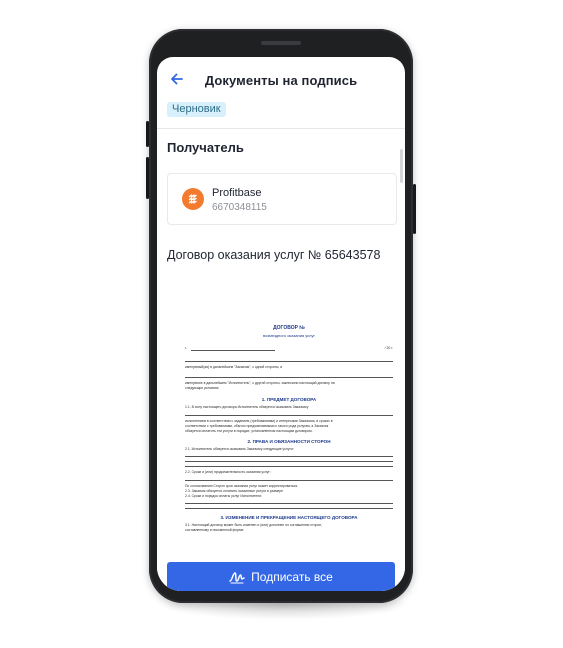 The image size is (563, 648). I want to click on company-inn: 6670348115, so click(239, 207).